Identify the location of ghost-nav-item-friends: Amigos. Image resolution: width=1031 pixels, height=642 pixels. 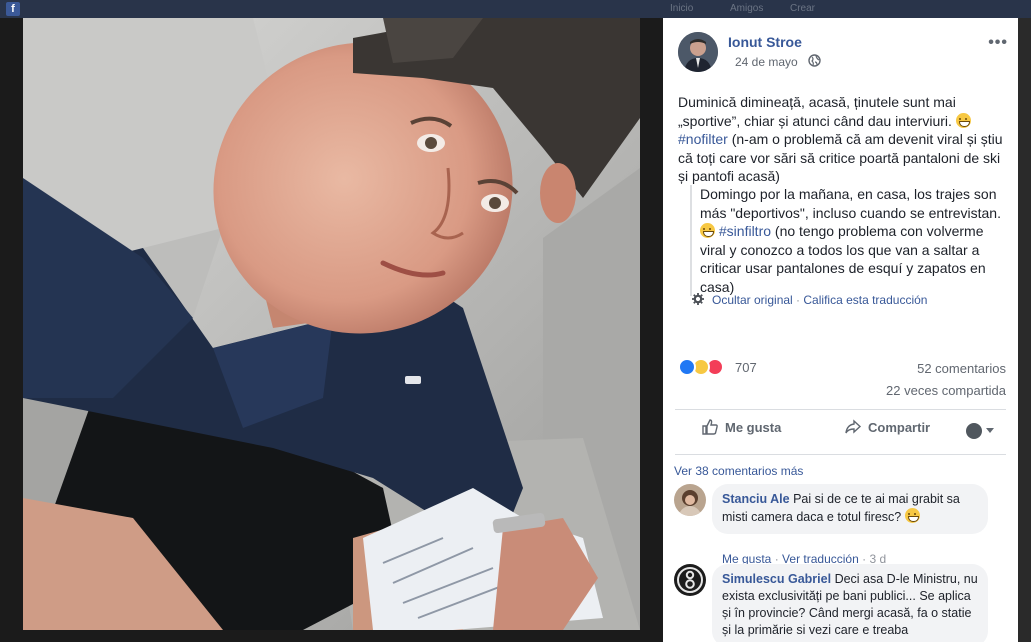
(747, 8).